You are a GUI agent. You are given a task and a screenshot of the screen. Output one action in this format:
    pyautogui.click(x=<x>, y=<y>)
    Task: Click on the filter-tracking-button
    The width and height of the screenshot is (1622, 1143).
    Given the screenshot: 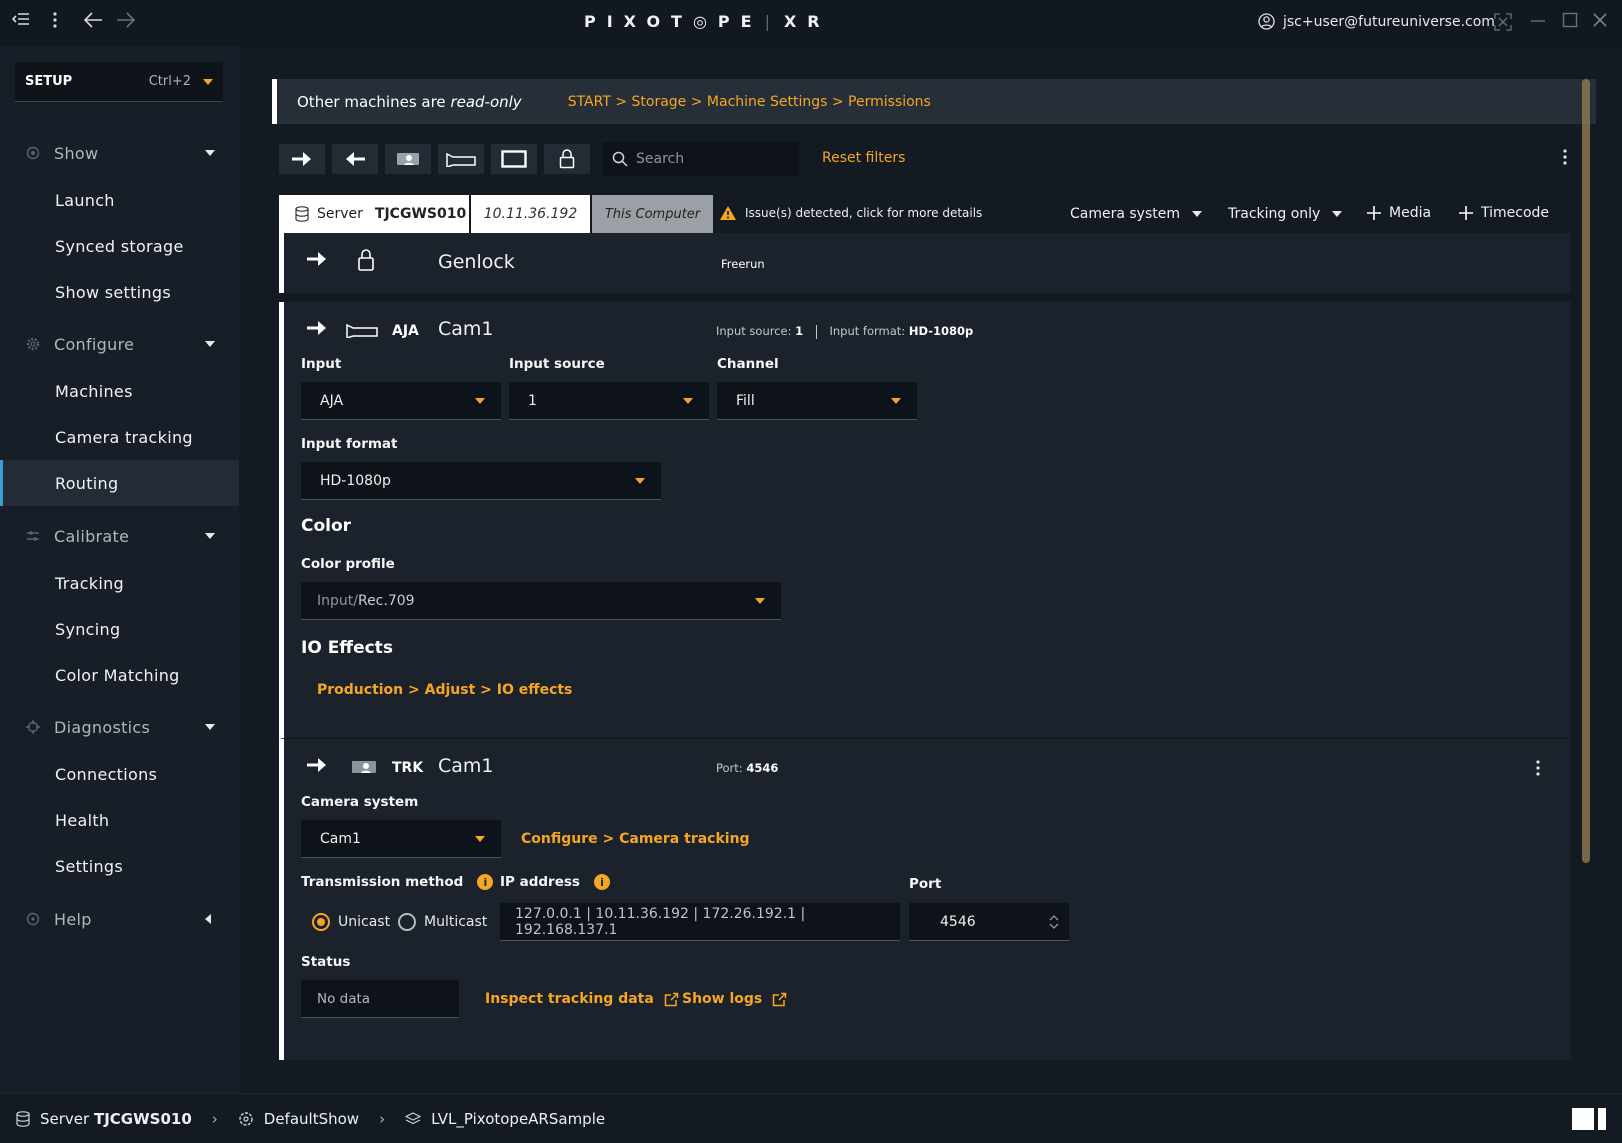 What is the action you would take?
    pyautogui.click(x=408, y=159)
    